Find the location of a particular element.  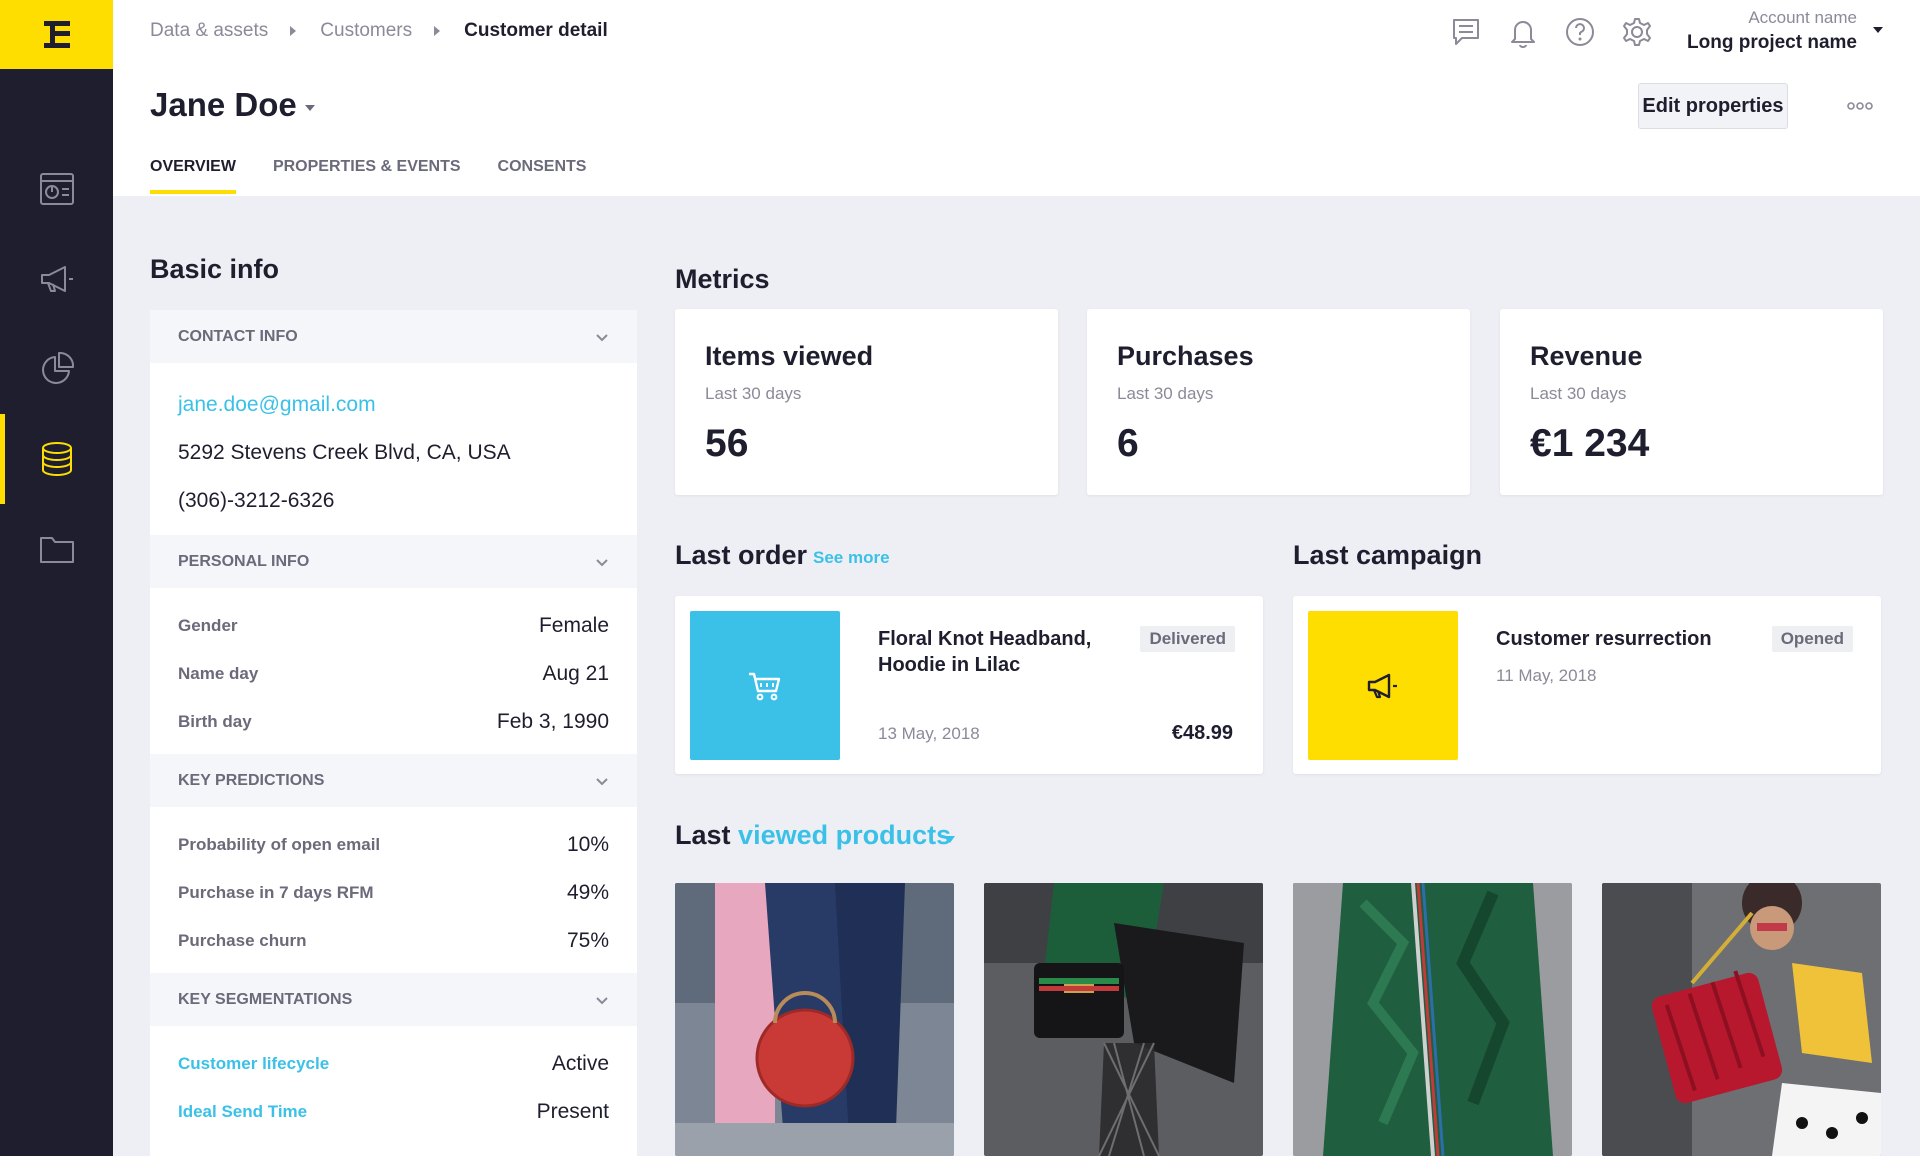

last-viewed-title: Last viewed products is located at coordinates (813, 835).